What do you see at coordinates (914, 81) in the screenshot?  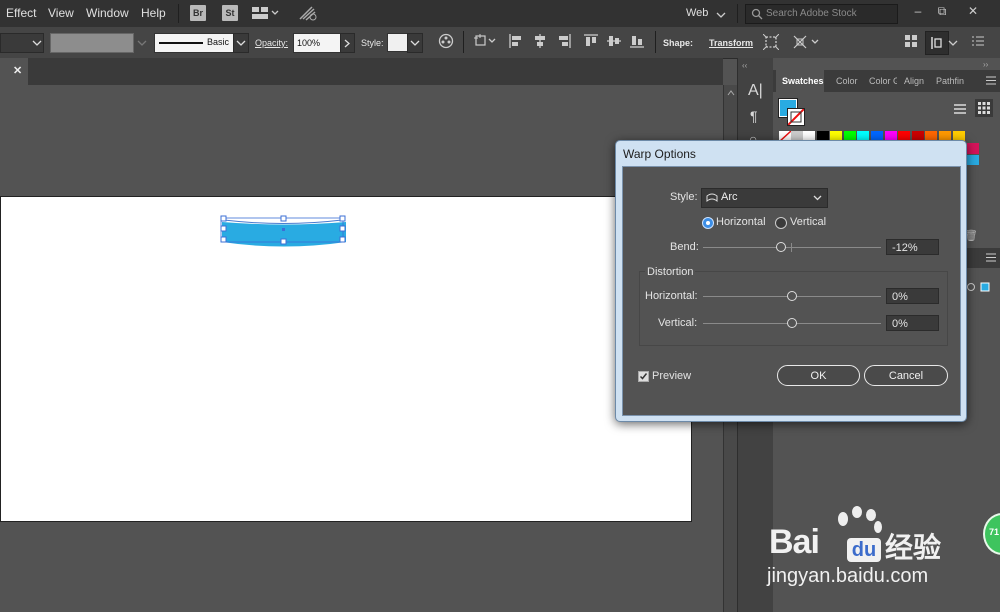 I see `tab-align: Align` at bounding box center [914, 81].